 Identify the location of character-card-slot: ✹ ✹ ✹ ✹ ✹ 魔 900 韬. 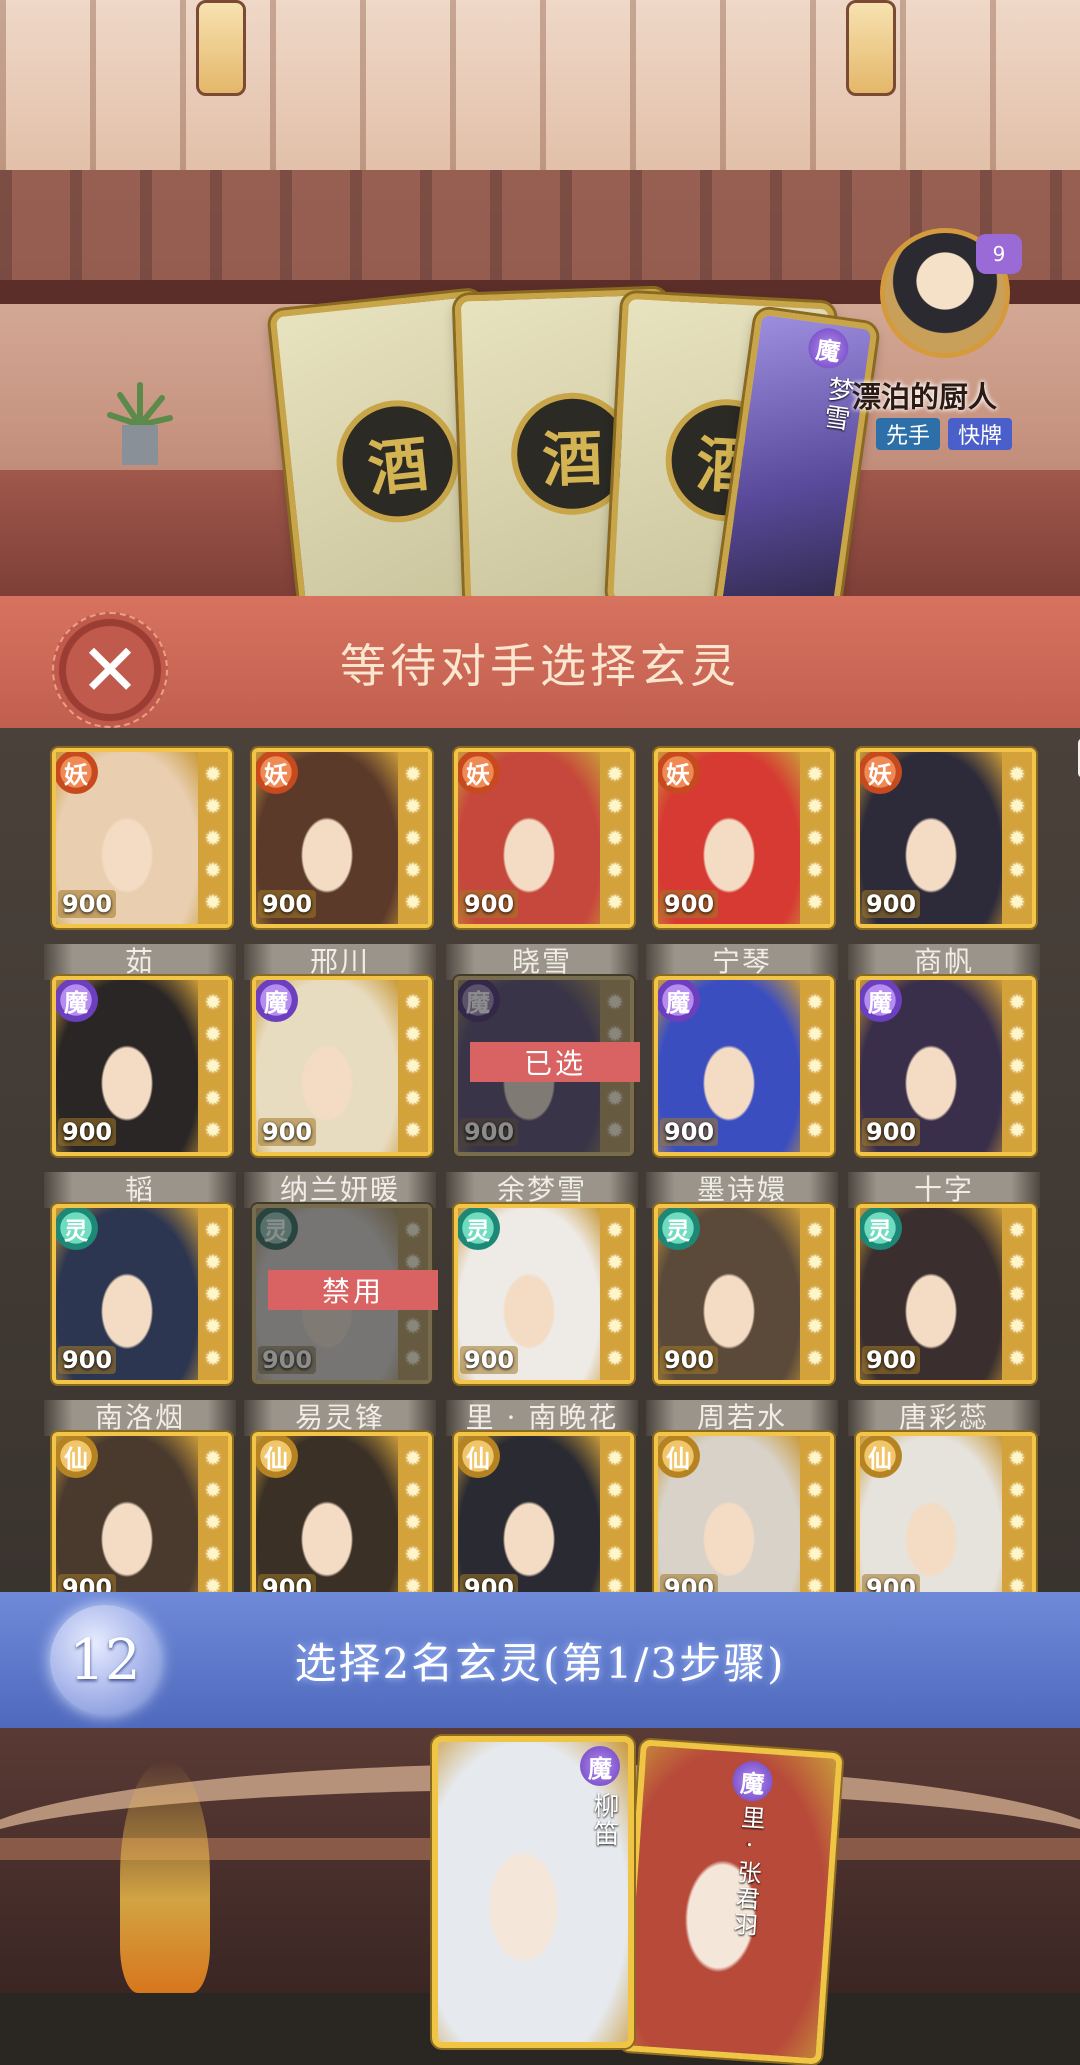
(140, 1092).